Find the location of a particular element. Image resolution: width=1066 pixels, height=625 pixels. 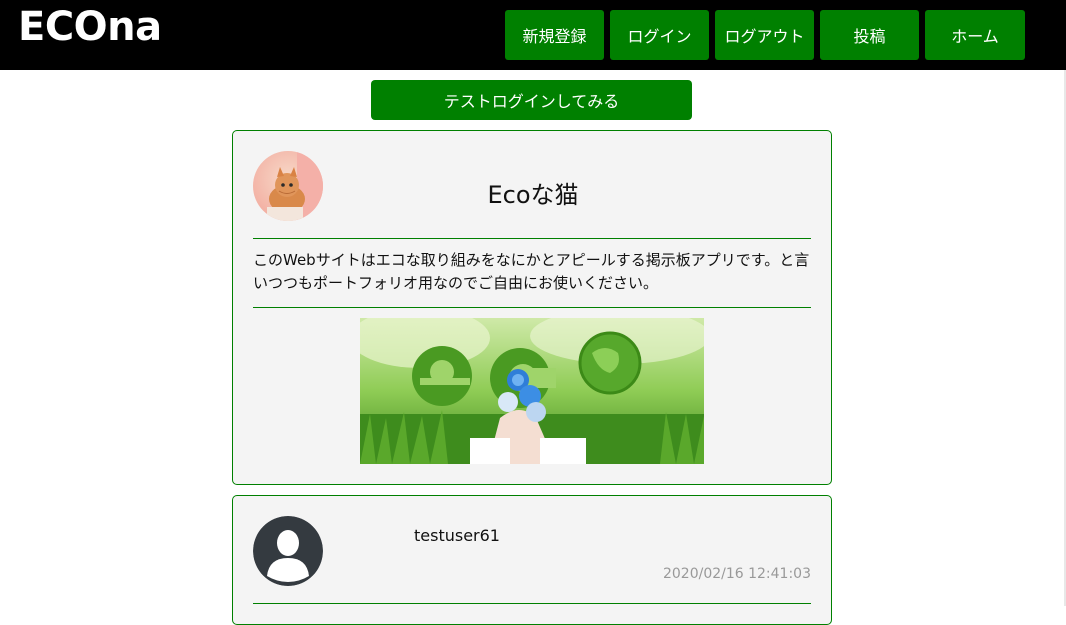

post-button: 投稿 is located at coordinates (869, 35).